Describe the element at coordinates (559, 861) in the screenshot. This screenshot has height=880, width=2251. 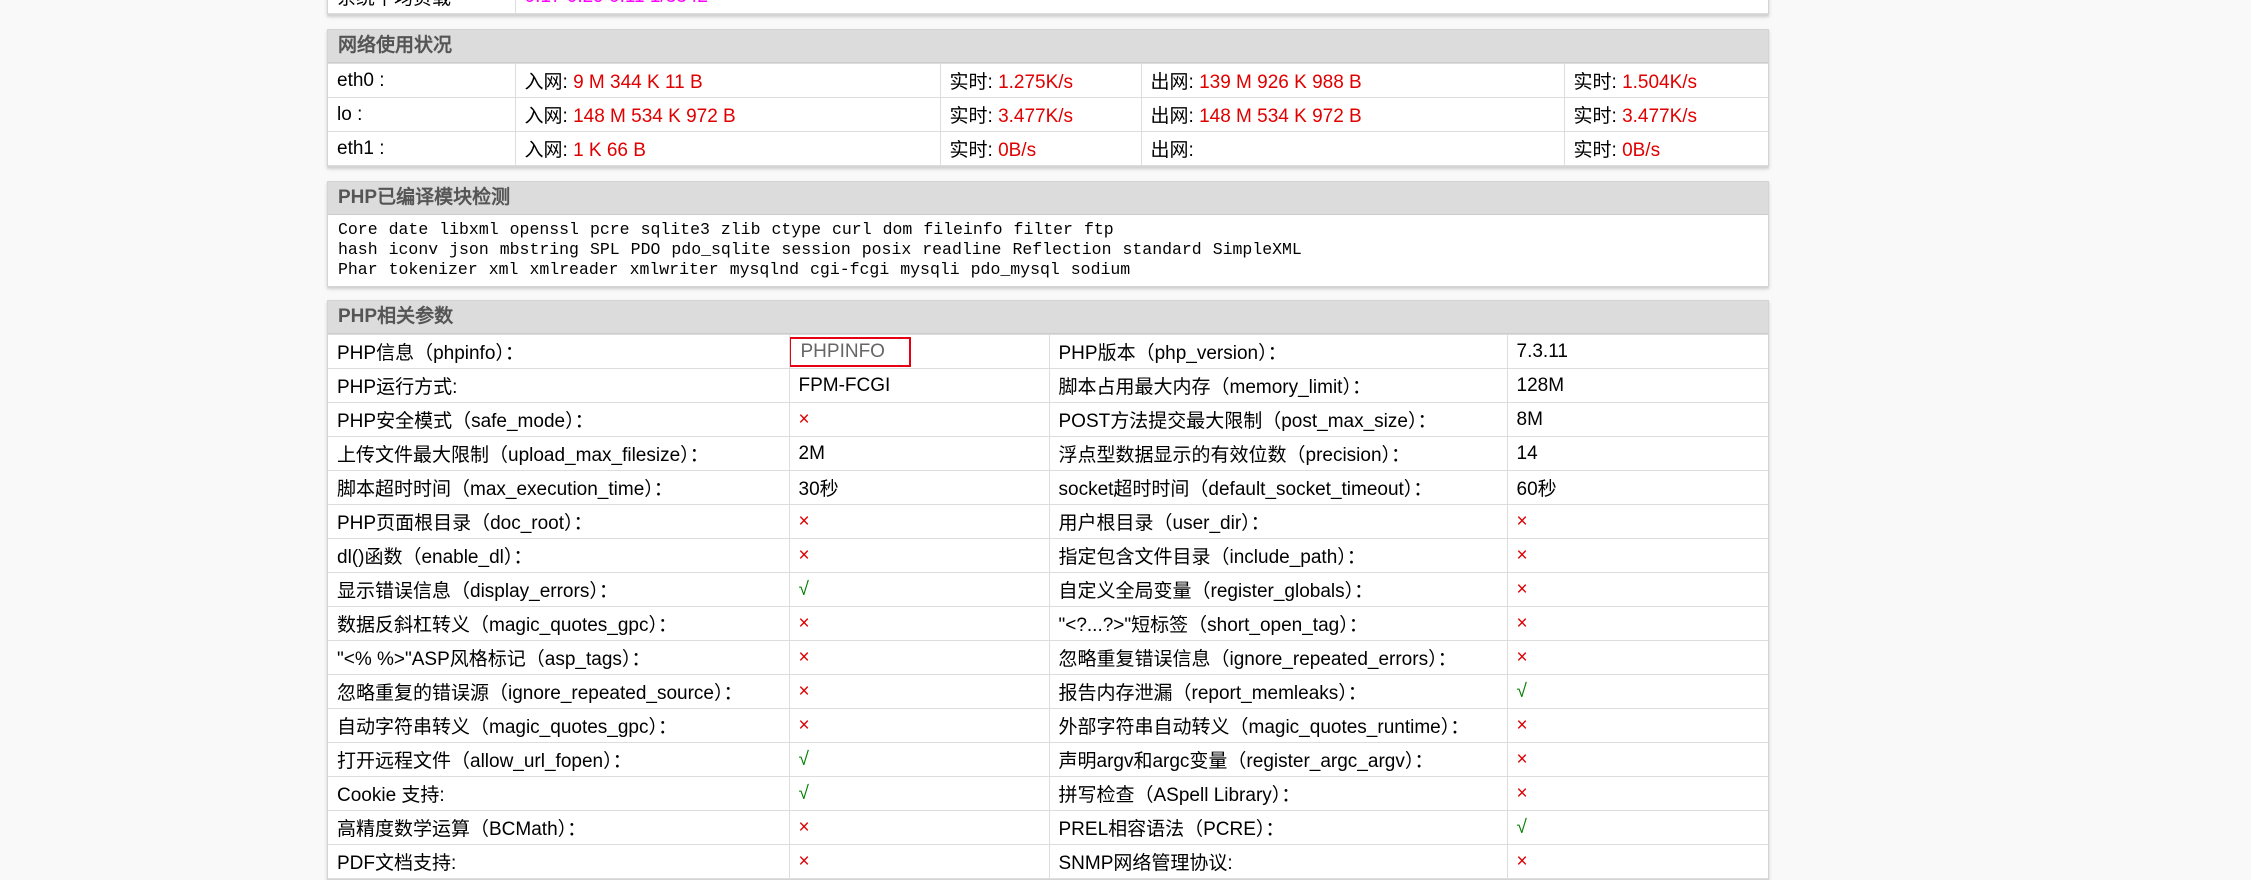
I see `param-label: PDF文档支持:` at that location.